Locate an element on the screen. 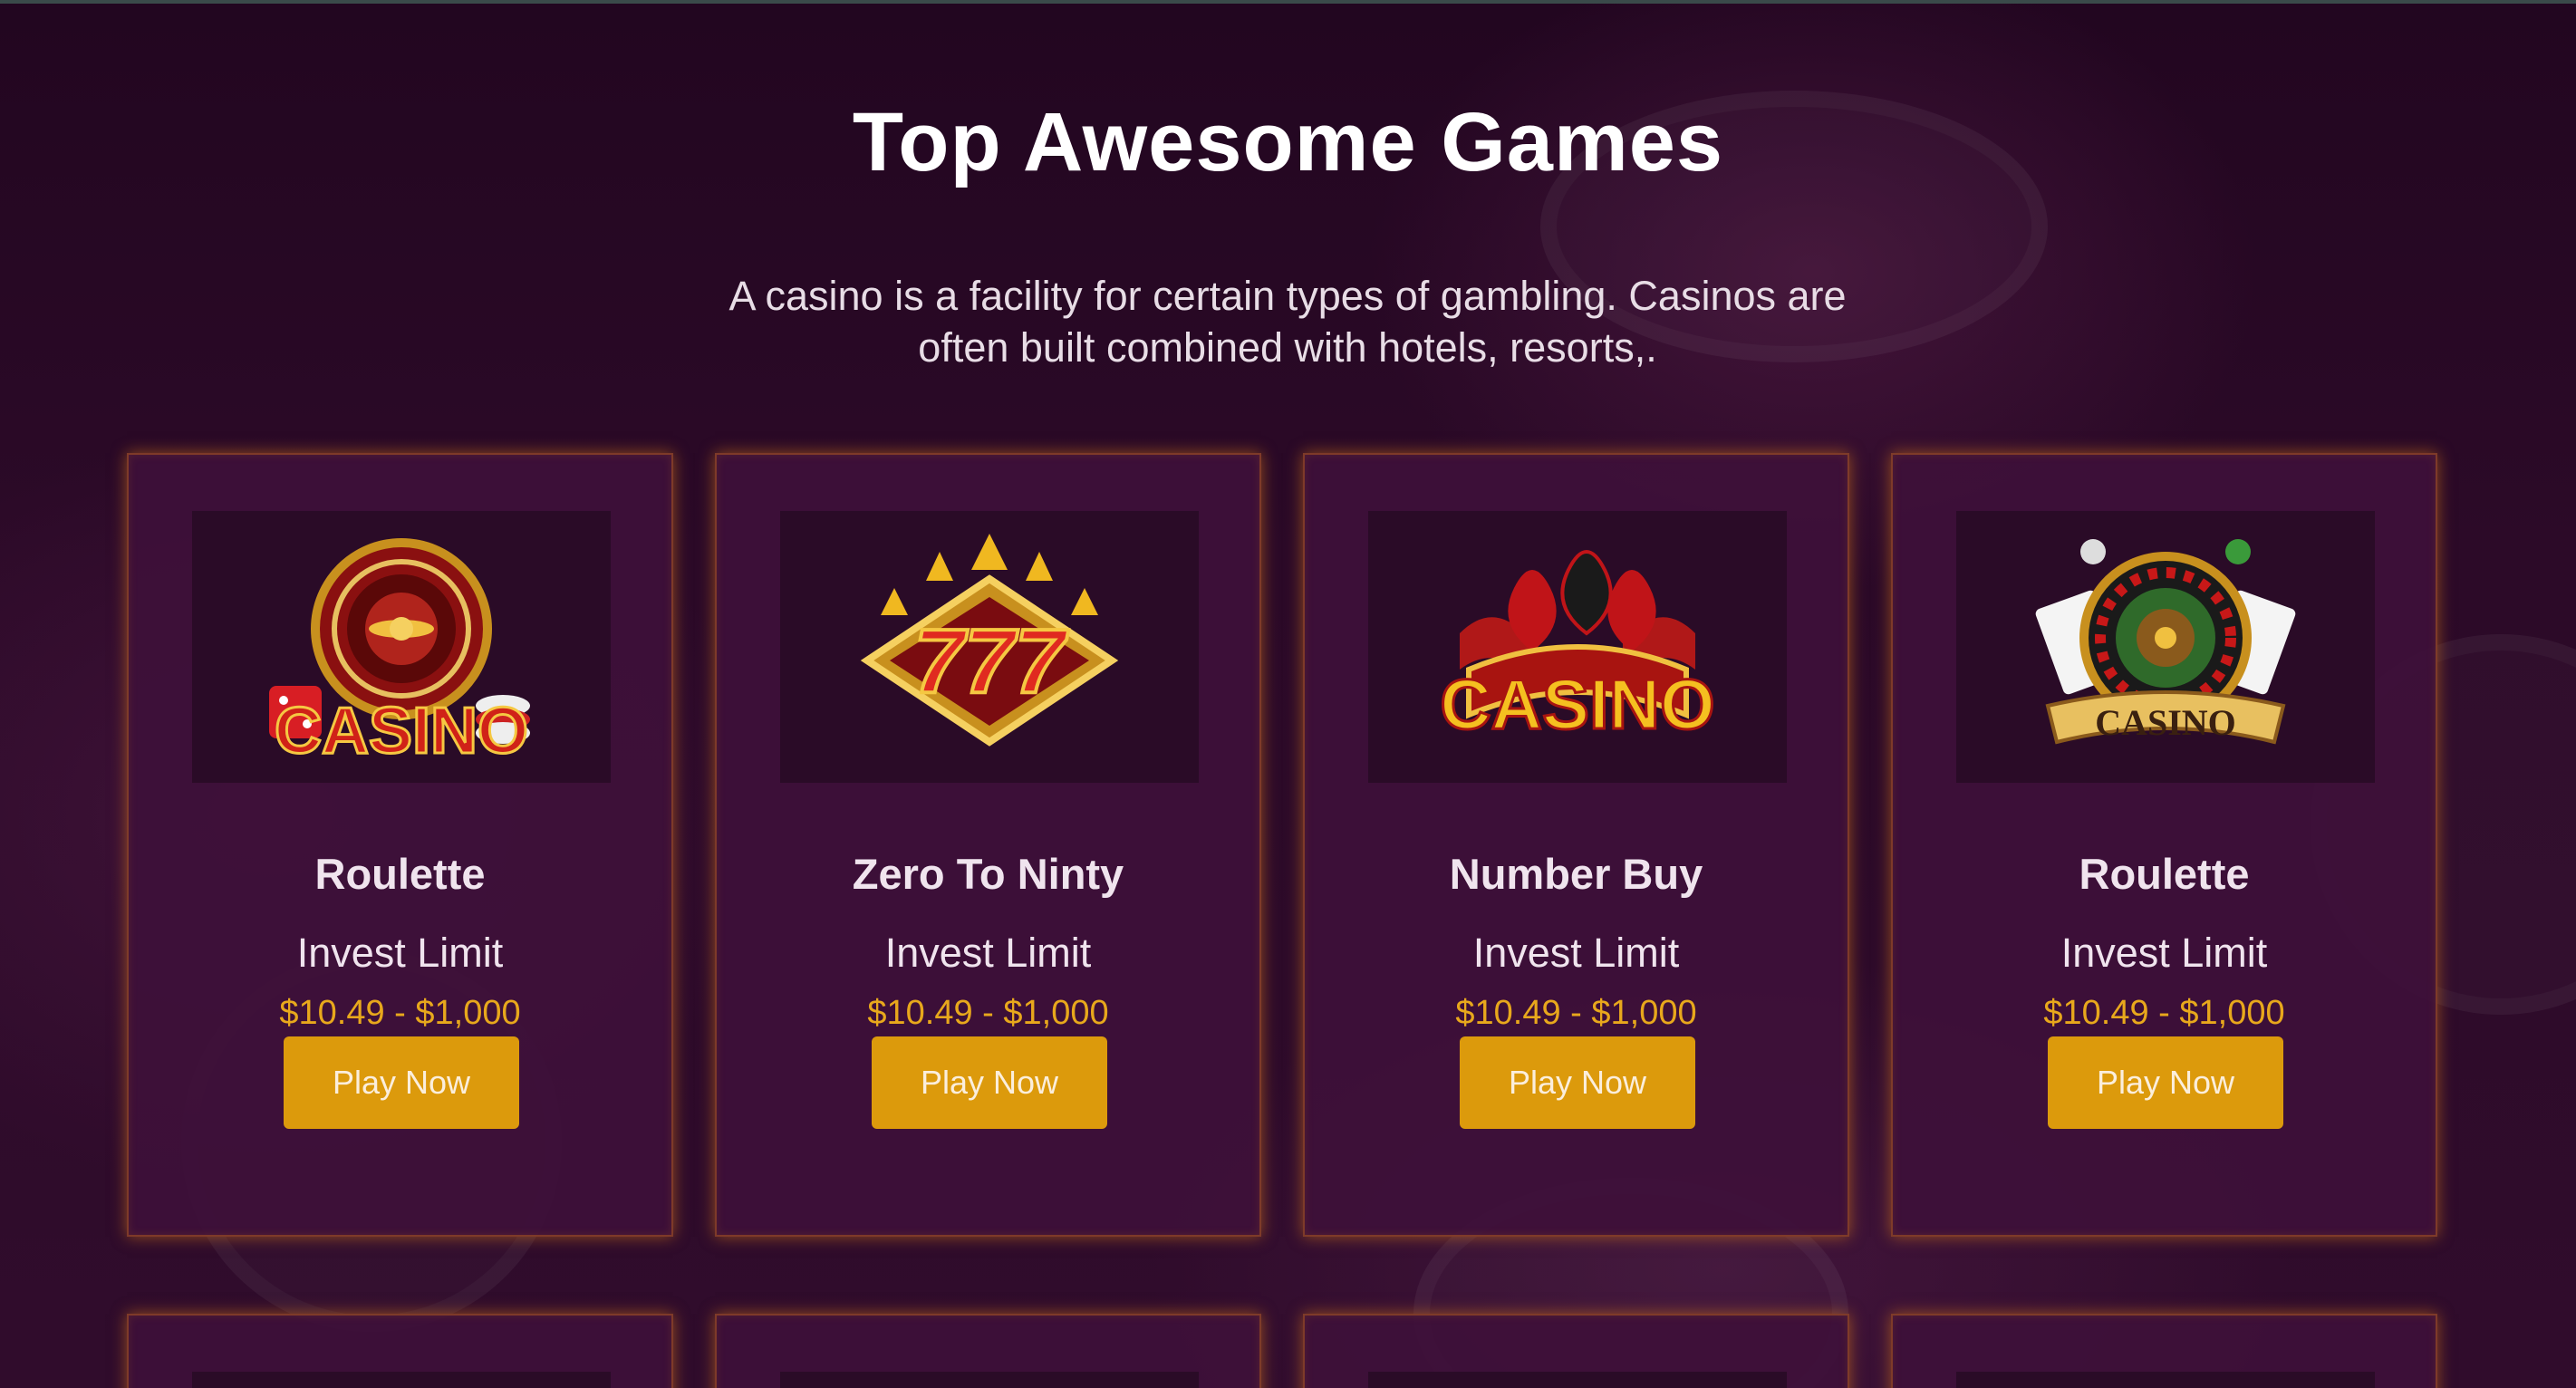 The width and height of the screenshot is (2576, 1388). svg-text: 777 is located at coordinates (991, 662).